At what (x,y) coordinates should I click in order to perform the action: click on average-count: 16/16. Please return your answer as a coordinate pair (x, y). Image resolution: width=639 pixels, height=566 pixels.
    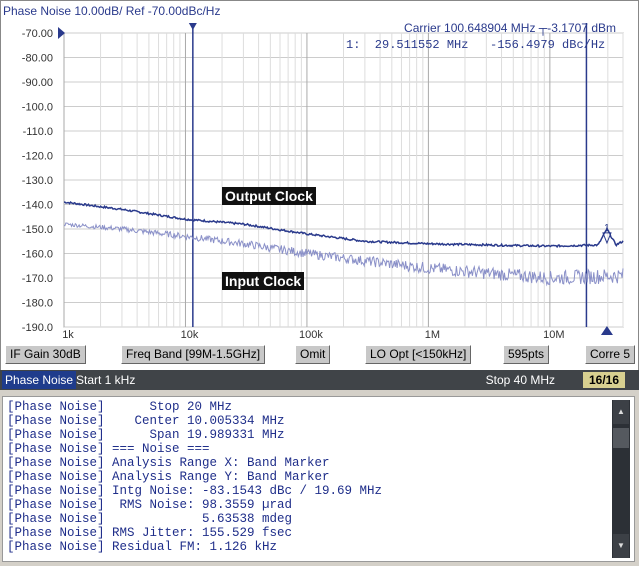
    Looking at the image, I should click on (603, 380).